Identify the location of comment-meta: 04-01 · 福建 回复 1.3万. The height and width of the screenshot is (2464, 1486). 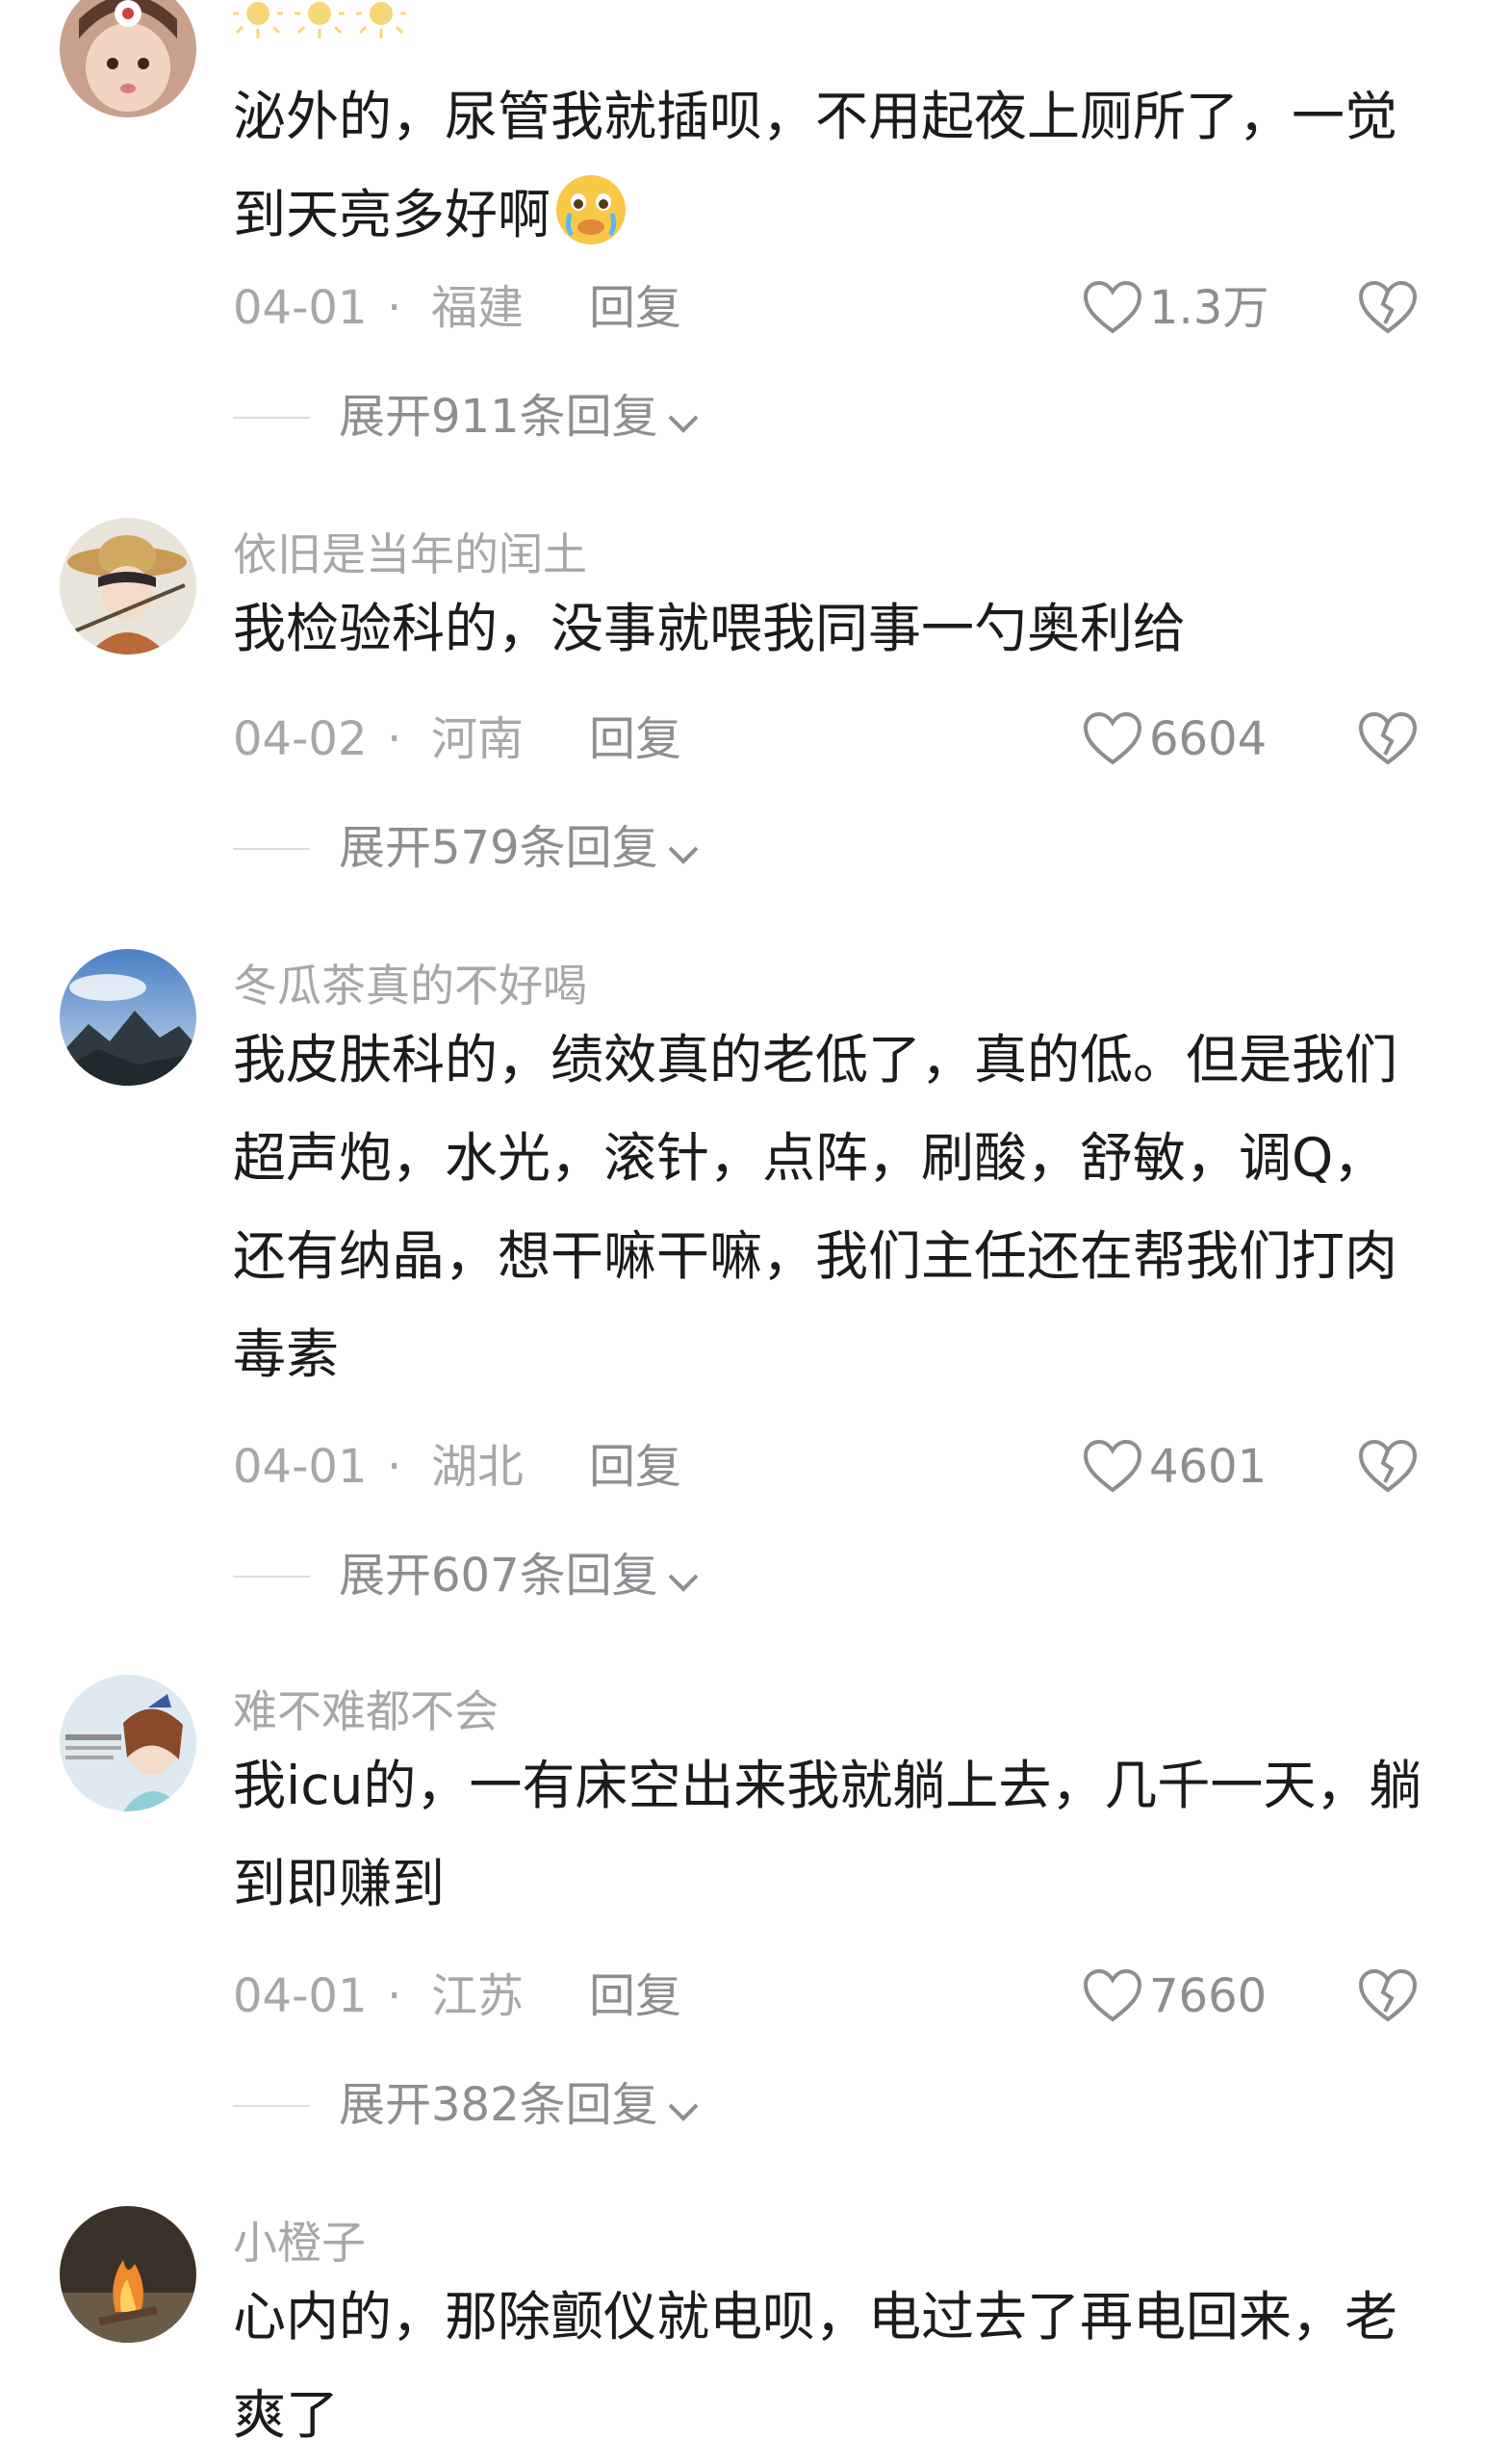
(834, 308).